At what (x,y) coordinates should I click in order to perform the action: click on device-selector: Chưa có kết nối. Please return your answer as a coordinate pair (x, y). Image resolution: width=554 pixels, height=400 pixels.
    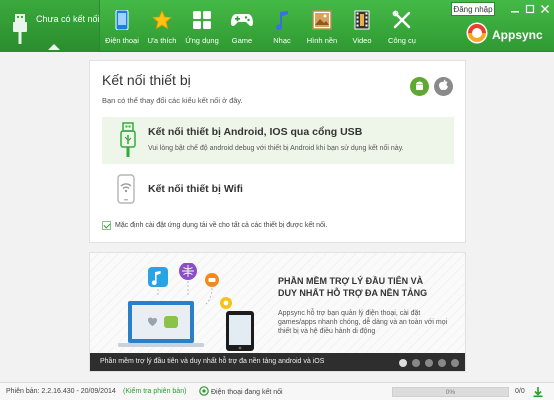
    Looking at the image, I should click on (50, 26).